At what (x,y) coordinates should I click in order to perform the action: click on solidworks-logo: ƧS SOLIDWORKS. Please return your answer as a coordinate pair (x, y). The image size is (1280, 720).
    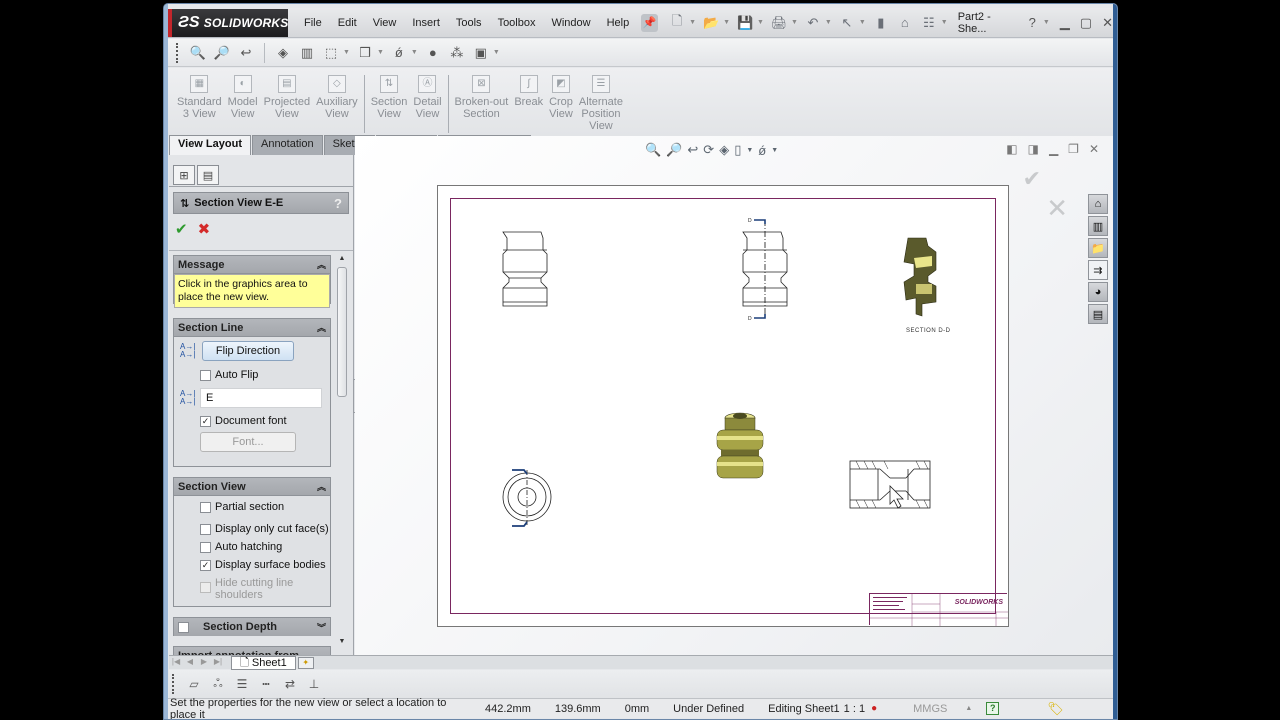
    Looking at the image, I should click on (228, 22).